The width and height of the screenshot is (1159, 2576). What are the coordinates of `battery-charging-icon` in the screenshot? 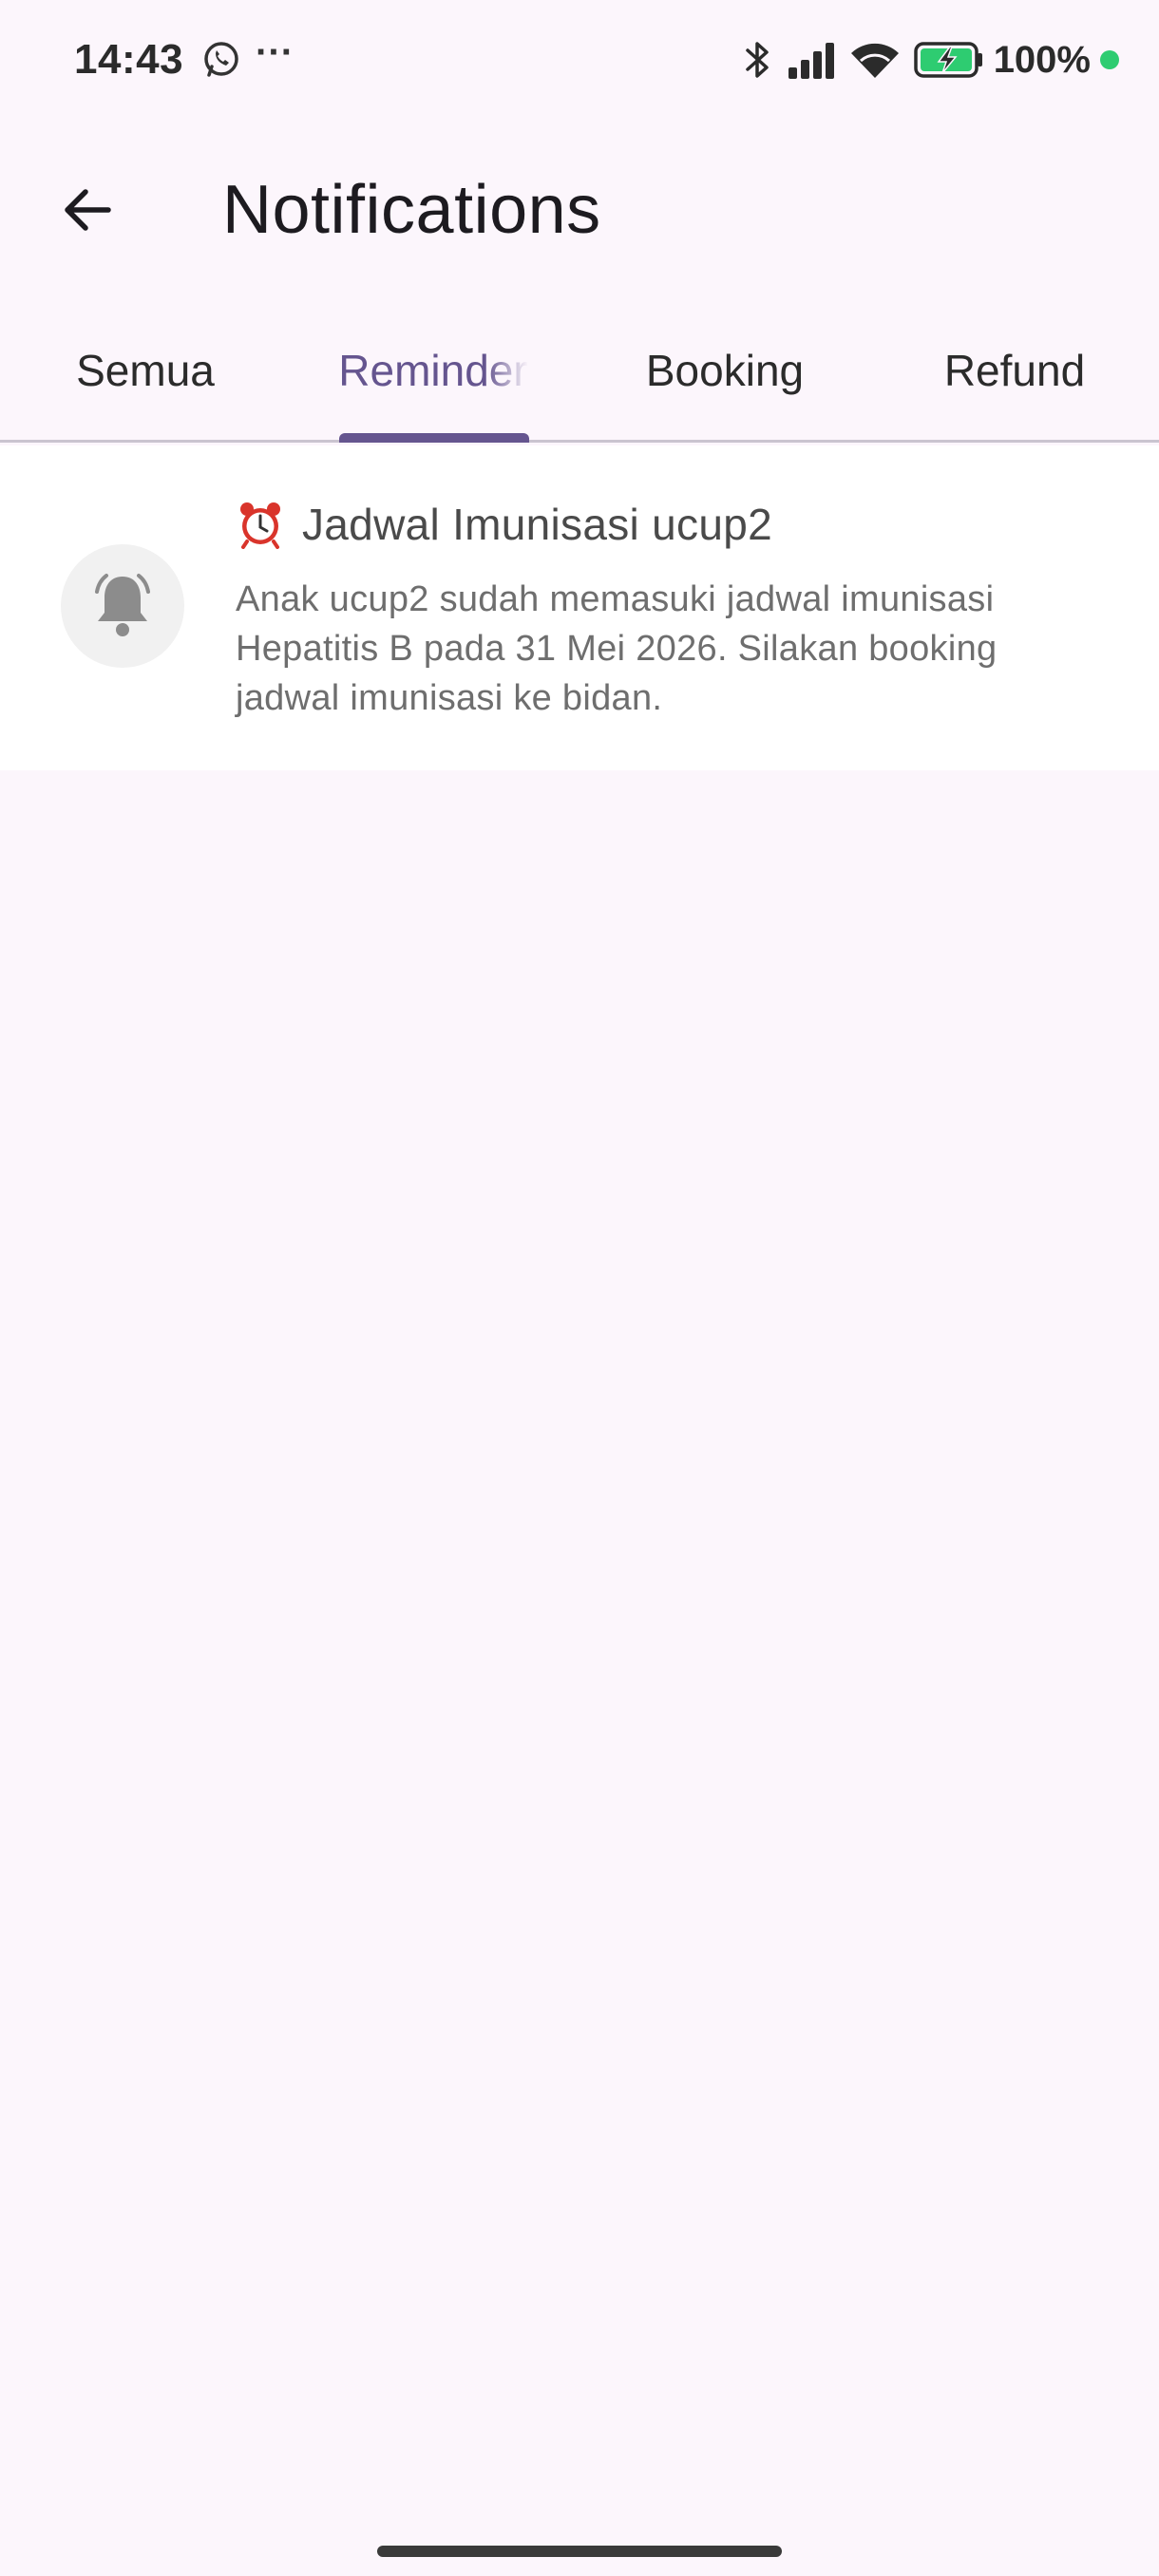 It's located at (948, 60).